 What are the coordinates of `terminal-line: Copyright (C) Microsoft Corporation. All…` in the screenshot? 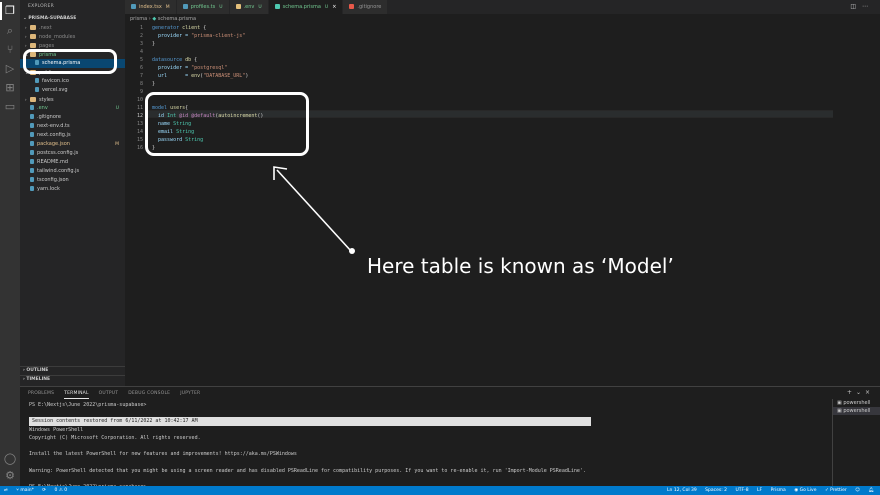 It's located at (115, 437).